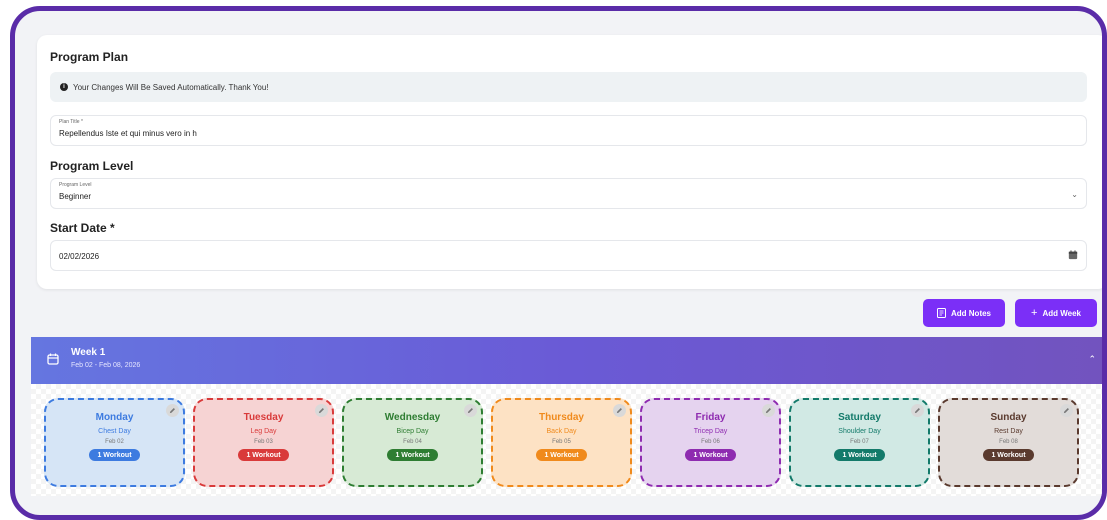 The image size is (1107, 520). Describe the element at coordinates (561, 431) in the screenshot. I see `day-workout-type: Back Day` at that location.